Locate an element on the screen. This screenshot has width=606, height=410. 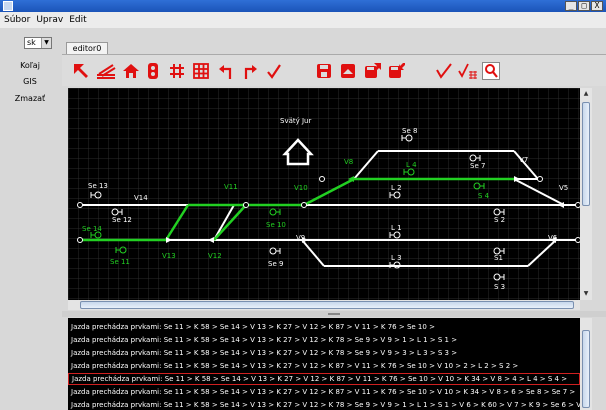
maximize-button: □ is located at coordinates (584, 6).